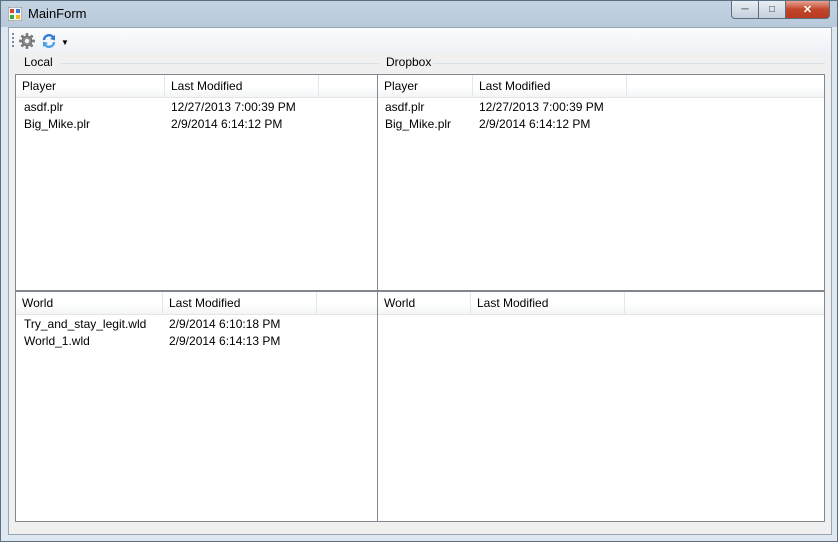 This screenshot has width=838, height=542. Describe the element at coordinates (225, 341) in the screenshot. I see `last-modified: 2/9/2014 6:14:13 PM` at that location.